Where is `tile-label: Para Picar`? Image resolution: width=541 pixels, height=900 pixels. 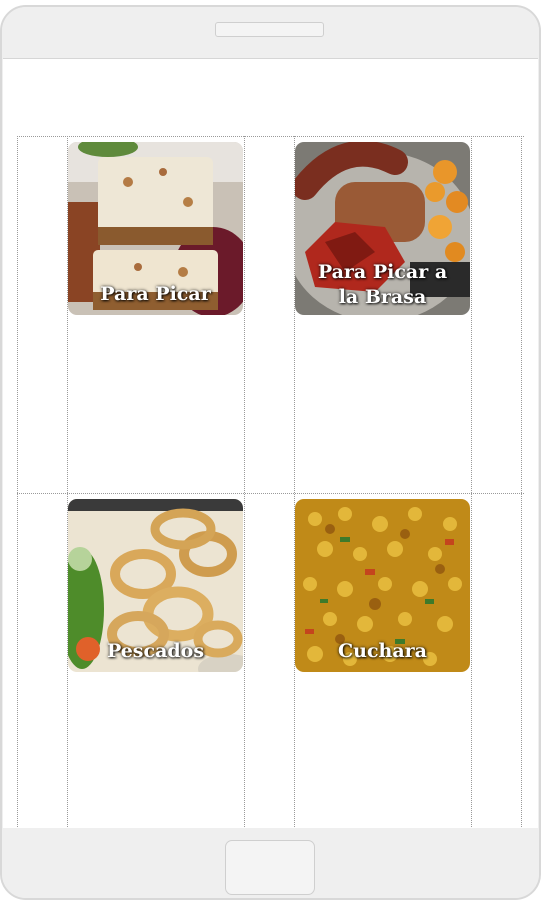 tile-label: Para Picar is located at coordinates (155, 294).